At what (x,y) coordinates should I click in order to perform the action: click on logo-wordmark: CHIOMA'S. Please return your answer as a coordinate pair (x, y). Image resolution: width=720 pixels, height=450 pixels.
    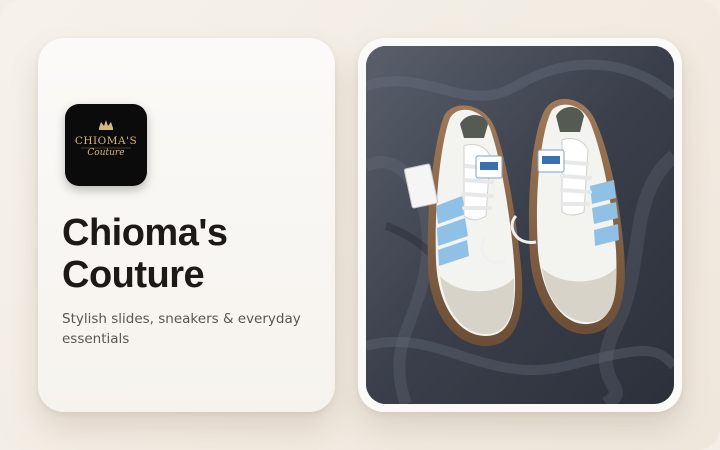
    Looking at the image, I should click on (106, 141).